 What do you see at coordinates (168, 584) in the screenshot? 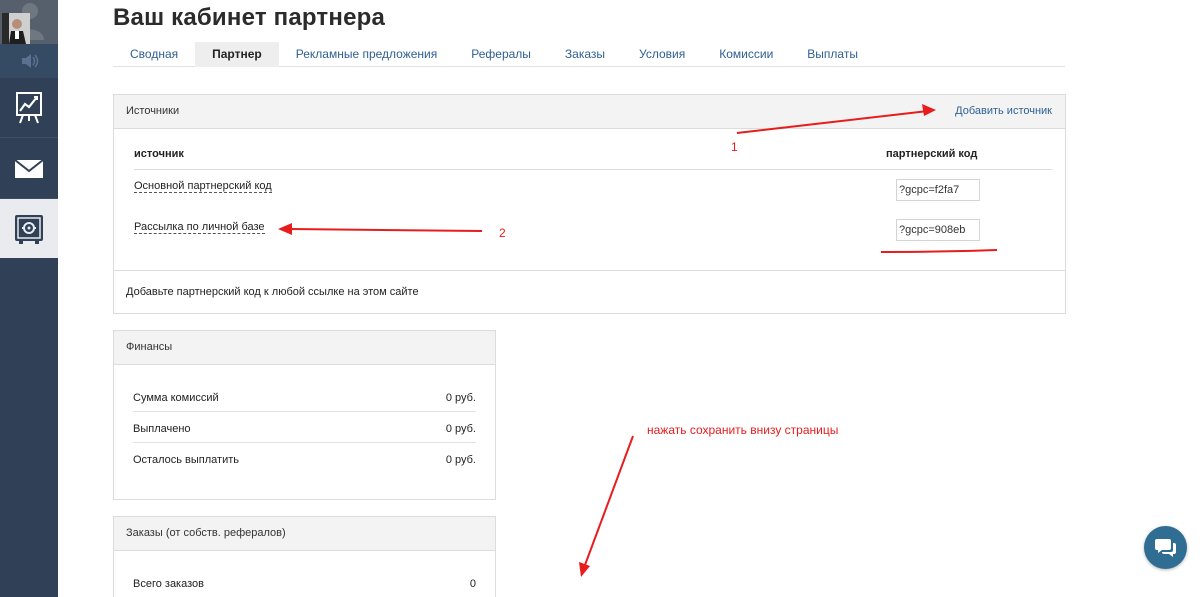
I see `orders-label: Всего заказов` at bounding box center [168, 584].